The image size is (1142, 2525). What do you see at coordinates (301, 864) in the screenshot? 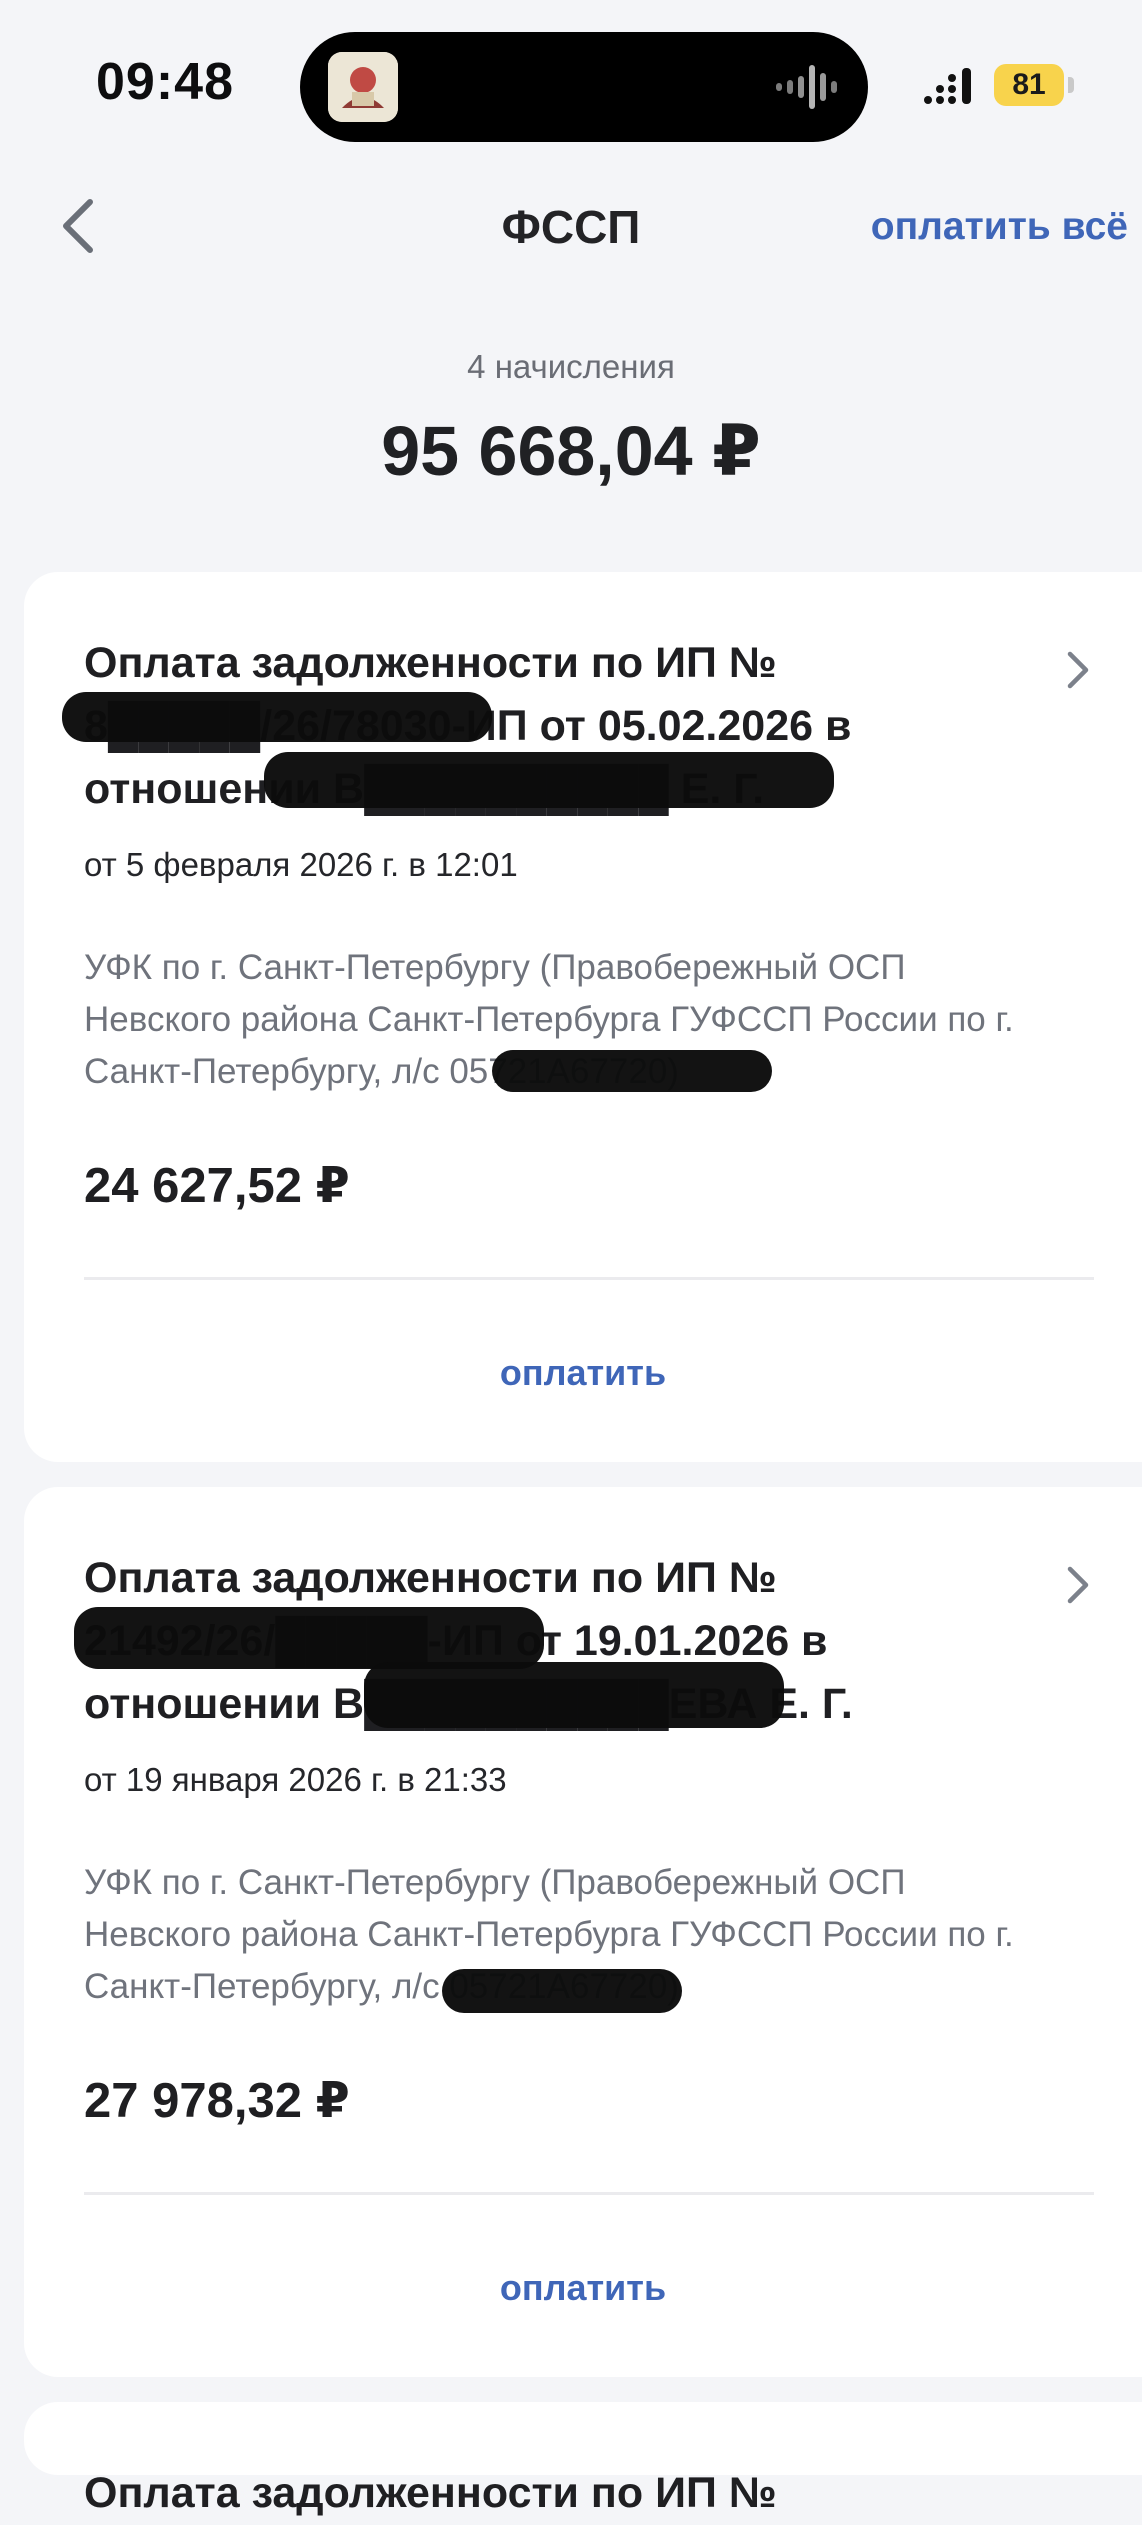
I see `charge-date: от 5 февраля 2026 г. в 12:01` at bounding box center [301, 864].